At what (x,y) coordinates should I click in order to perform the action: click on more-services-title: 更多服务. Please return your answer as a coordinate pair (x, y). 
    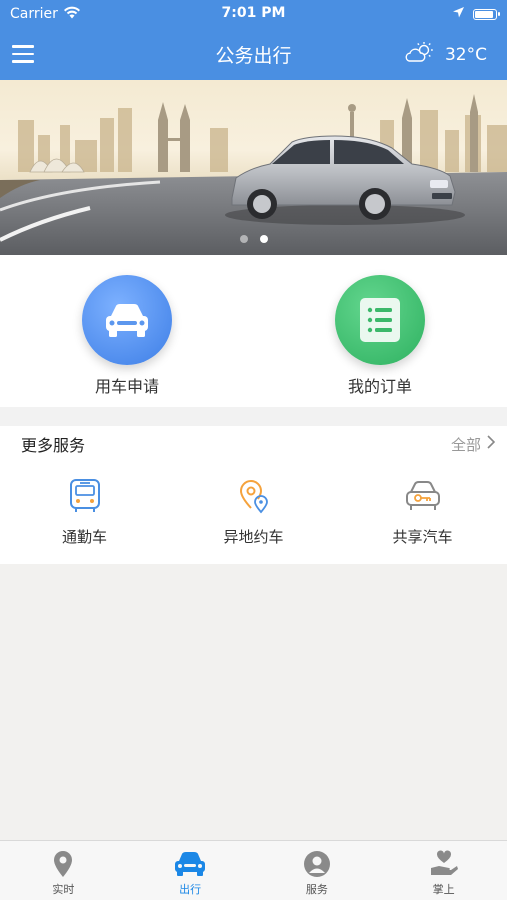
    Looking at the image, I should click on (53, 445).